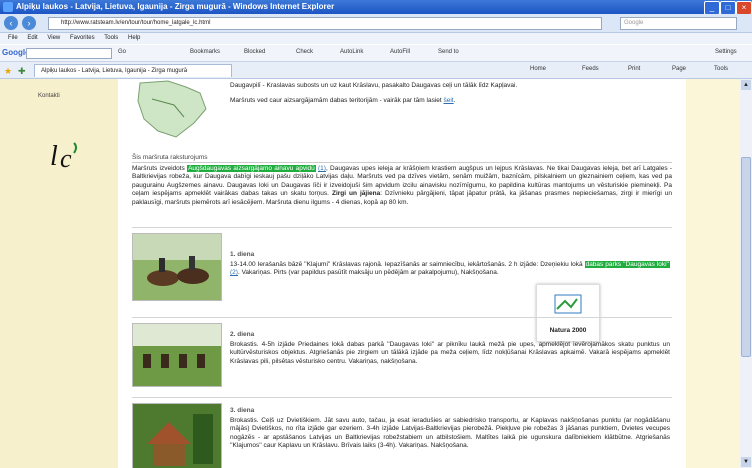 The height and width of the screenshot is (468, 752). What do you see at coordinates (402, 227) in the screenshot?
I see `divider-day1` at bounding box center [402, 227].